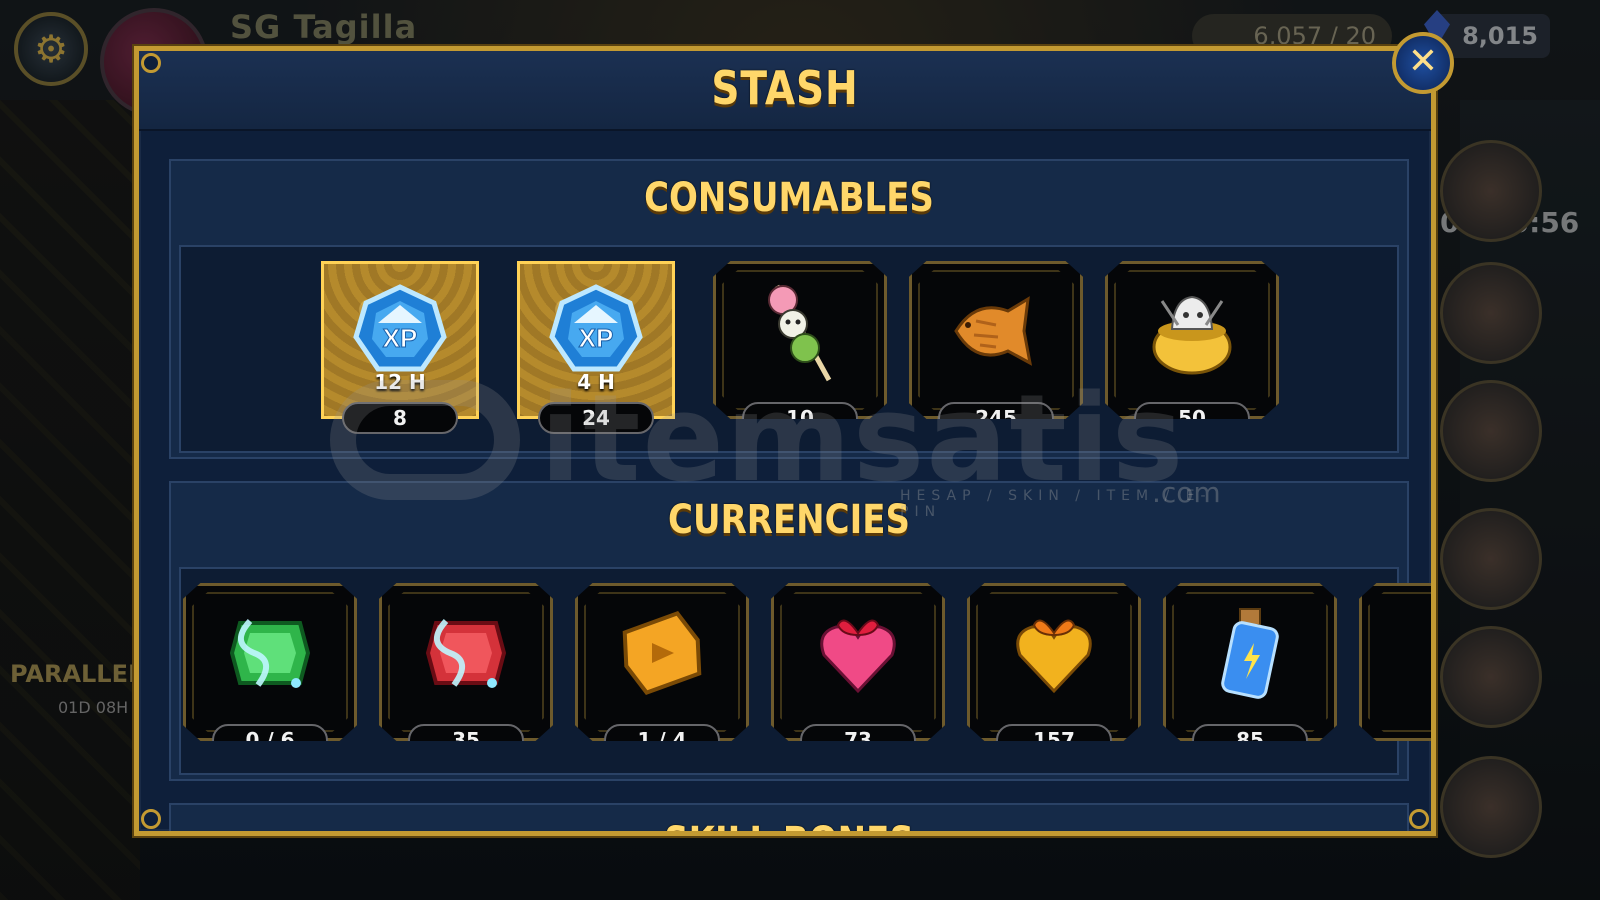  I want to click on golden-pot-icon, so click(1192, 335).